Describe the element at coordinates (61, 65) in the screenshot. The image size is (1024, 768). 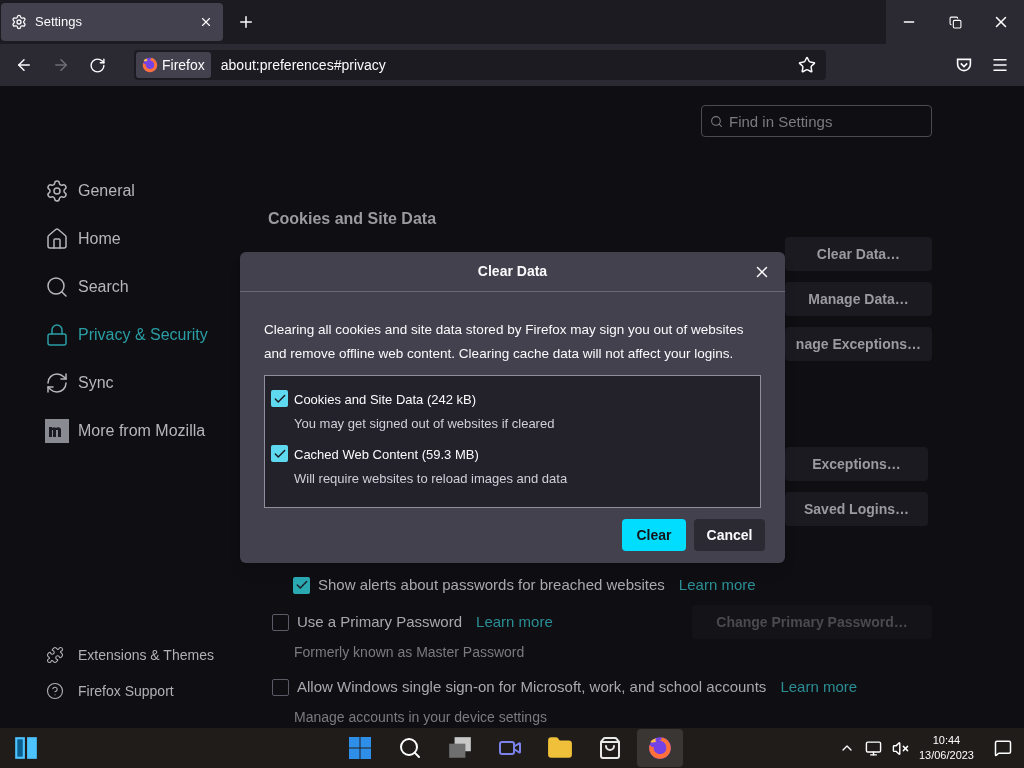
I see `forward-icon` at that location.